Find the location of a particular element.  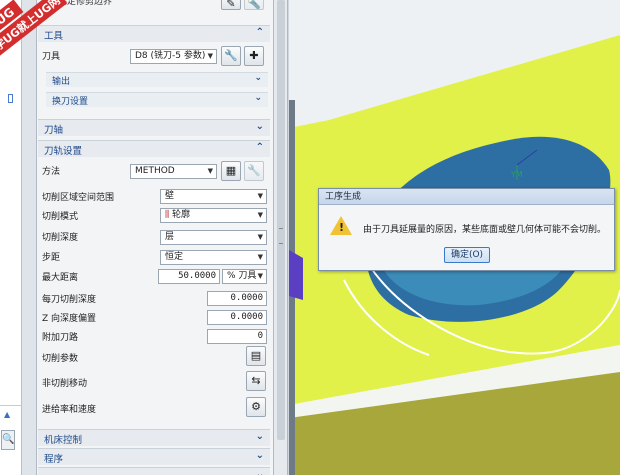

purple-feature is located at coordinates (296, 275).